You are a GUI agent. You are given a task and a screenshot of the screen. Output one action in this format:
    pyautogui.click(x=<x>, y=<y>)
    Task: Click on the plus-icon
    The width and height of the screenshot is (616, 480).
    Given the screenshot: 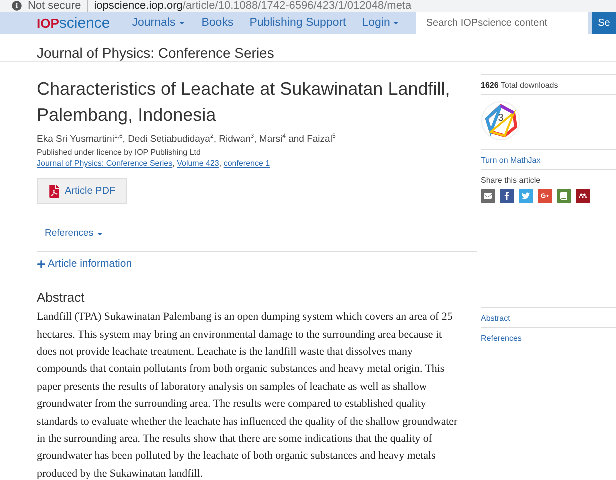 What is the action you would take?
    pyautogui.click(x=41, y=264)
    